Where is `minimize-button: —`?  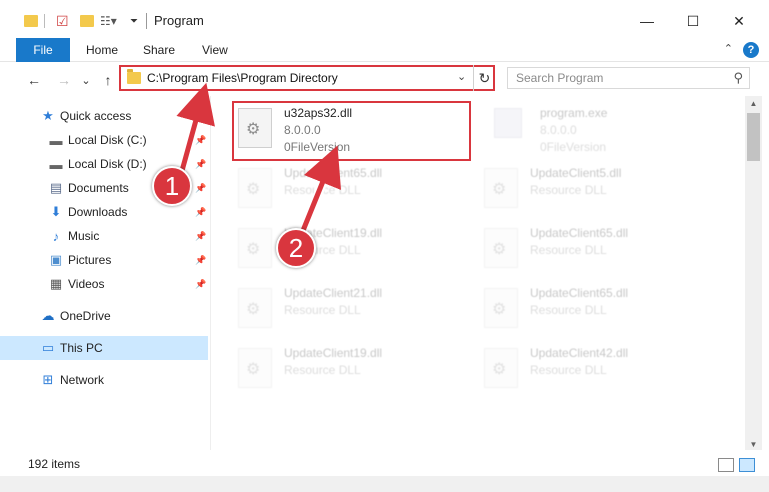
minimize-button: — is located at coordinates (647, 21).